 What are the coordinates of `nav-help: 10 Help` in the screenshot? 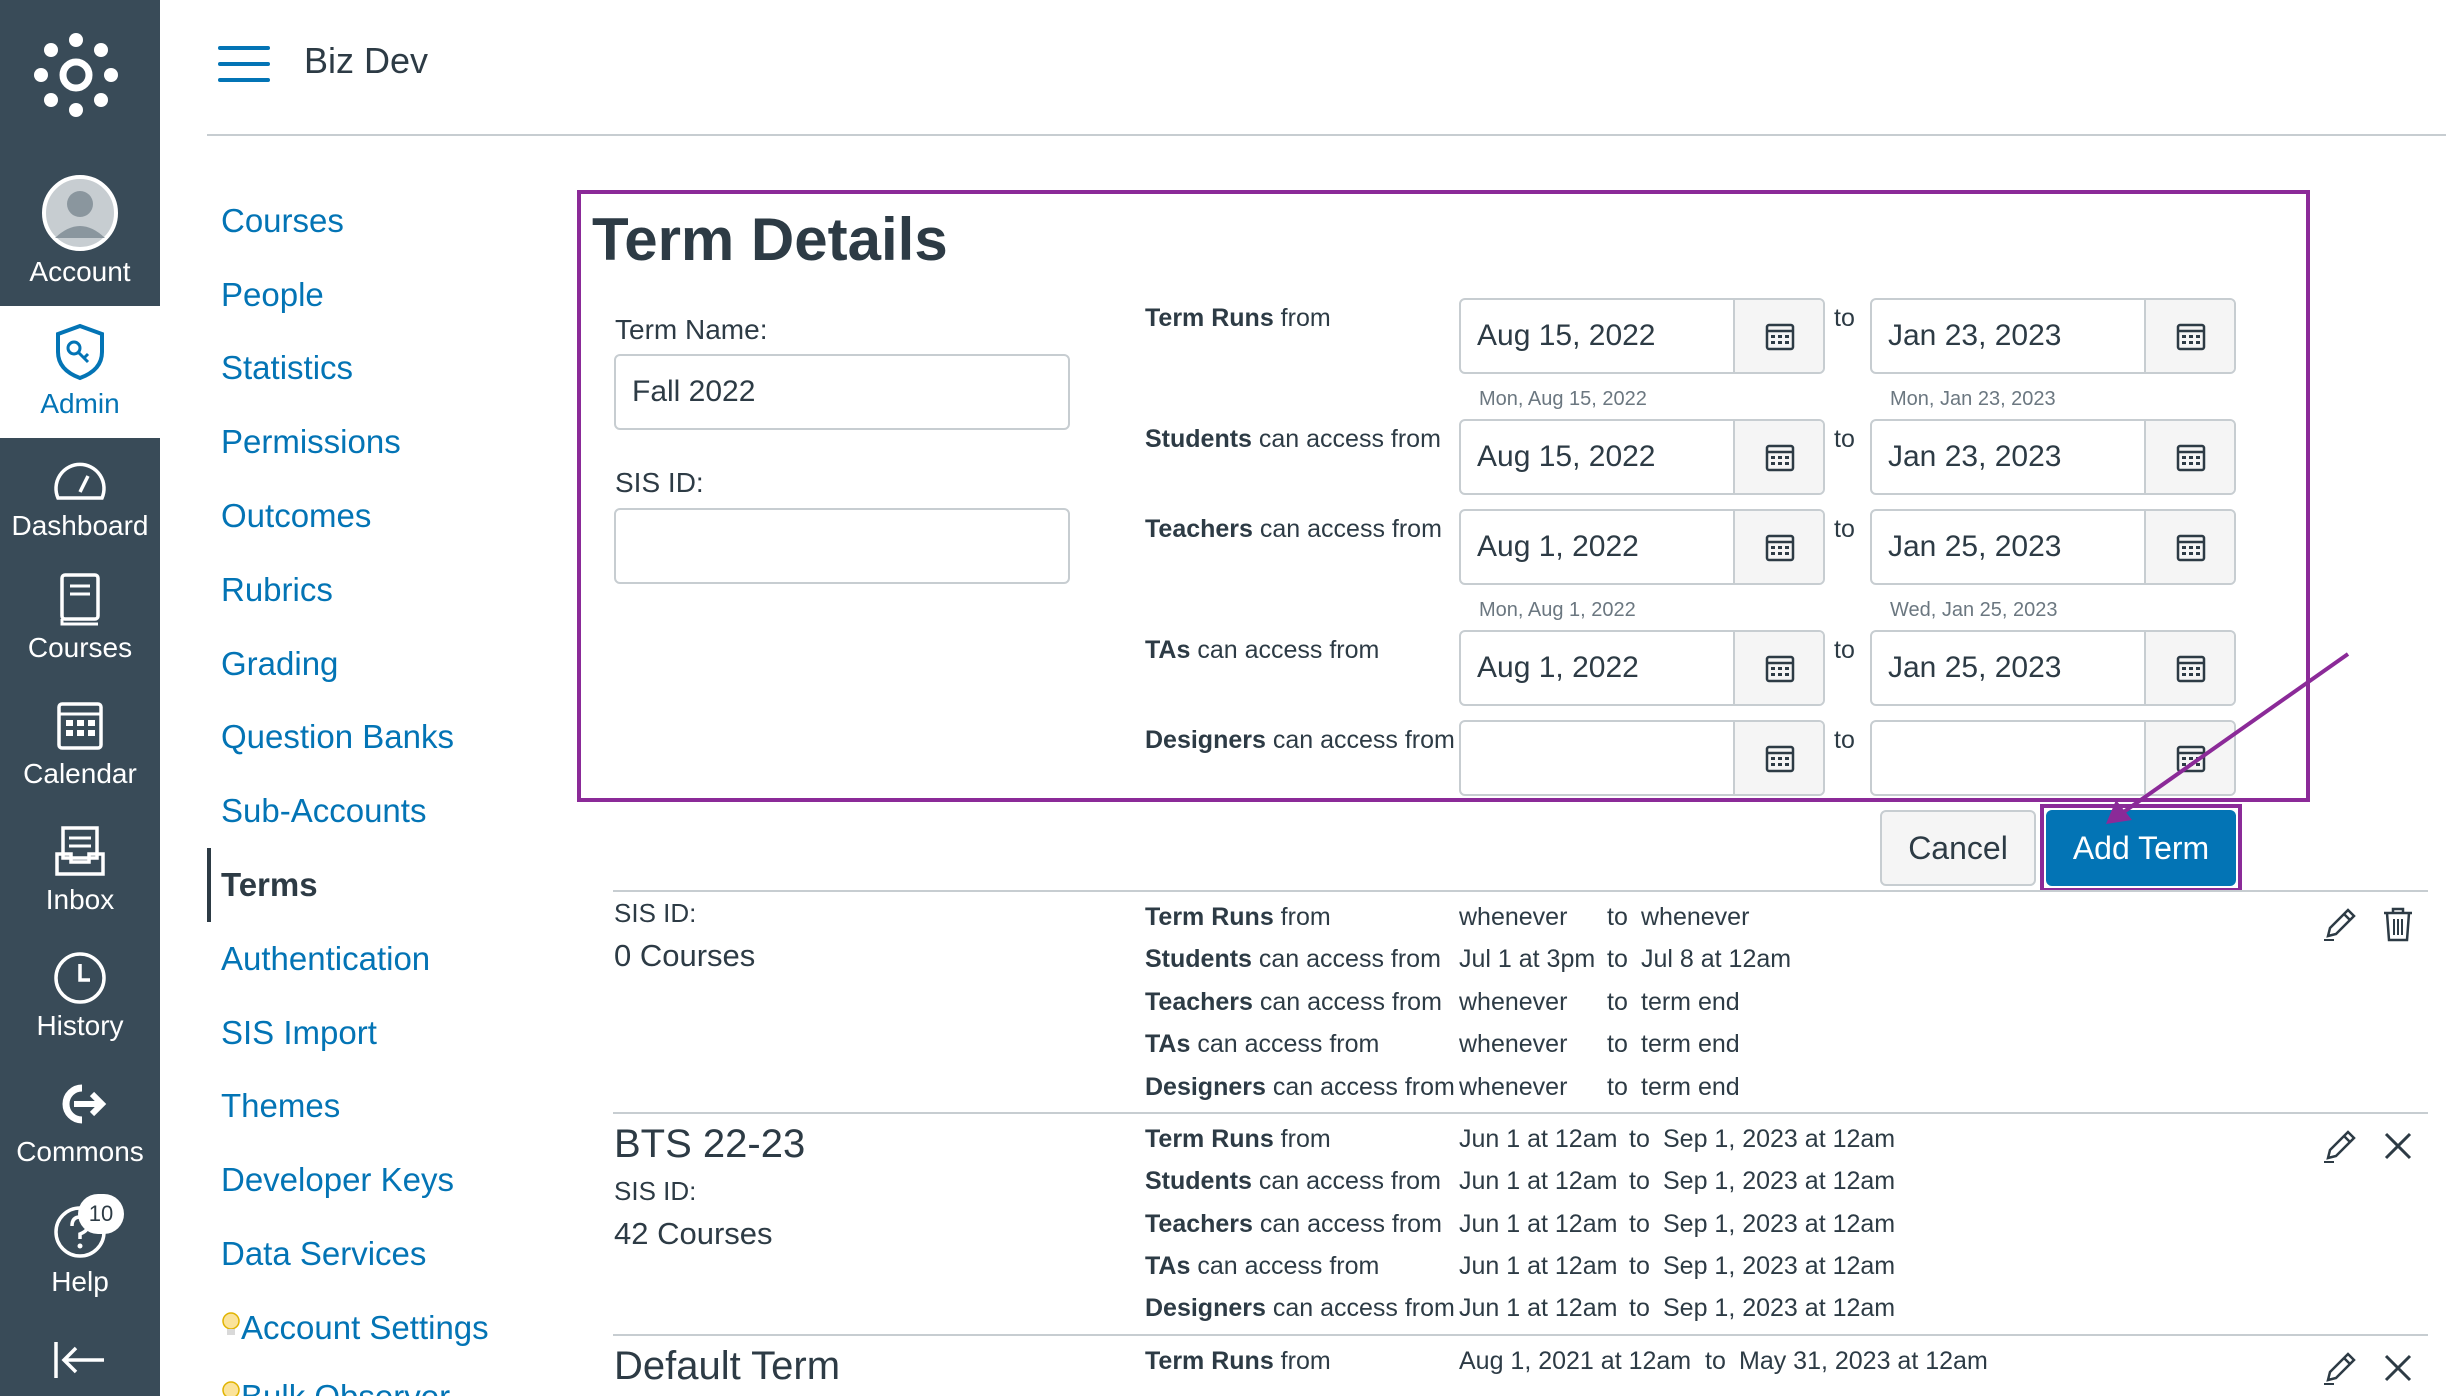 It's located at (80, 1254).